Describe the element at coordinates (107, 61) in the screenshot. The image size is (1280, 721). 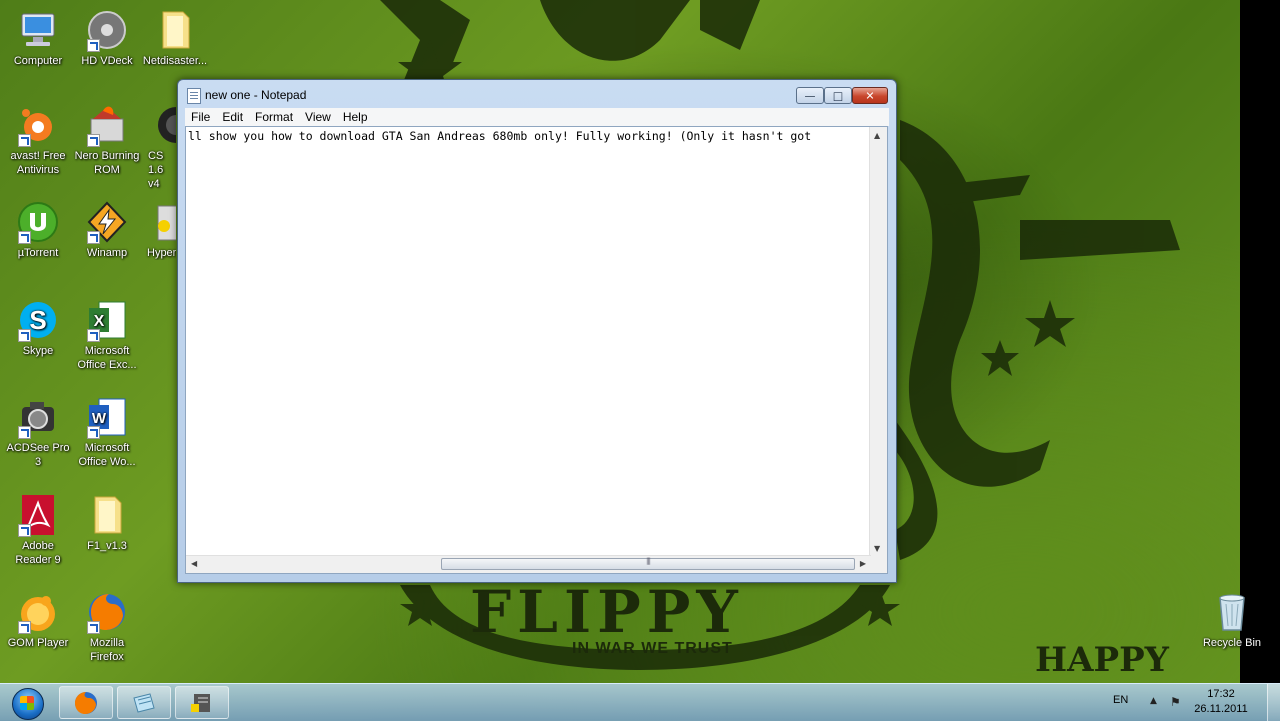
I see `desktop-icon-label: HD VDeck` at that location.